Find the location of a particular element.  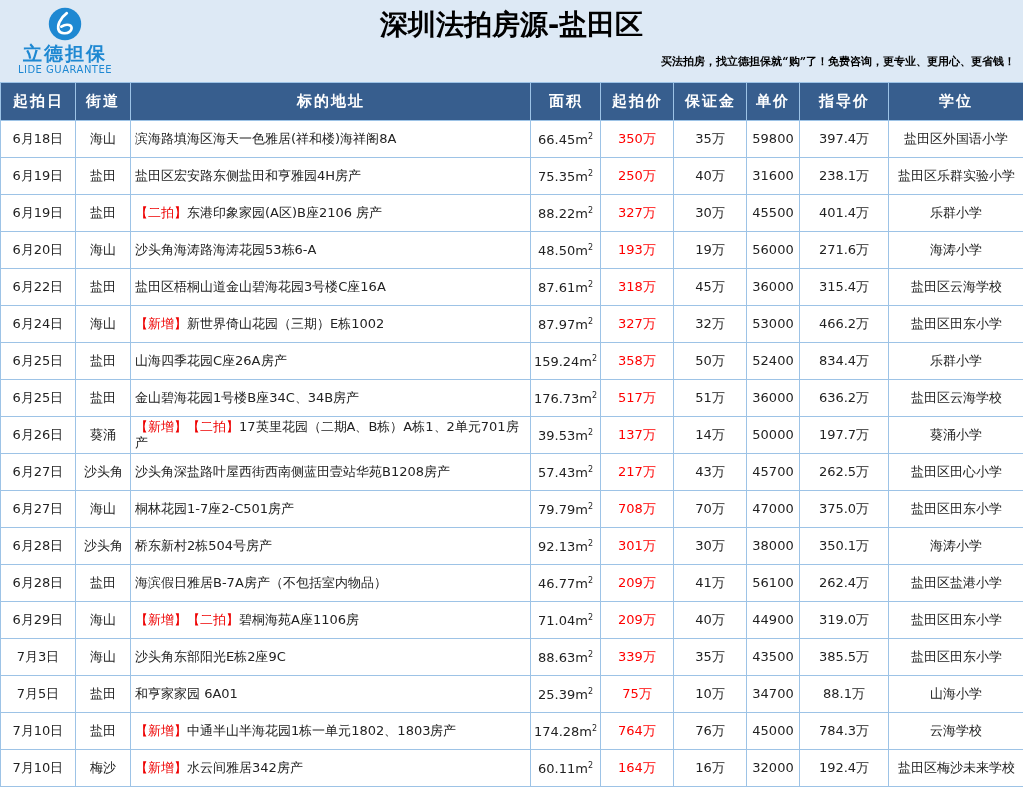

table-cell: 164万 is located at coordinates (637, 768).